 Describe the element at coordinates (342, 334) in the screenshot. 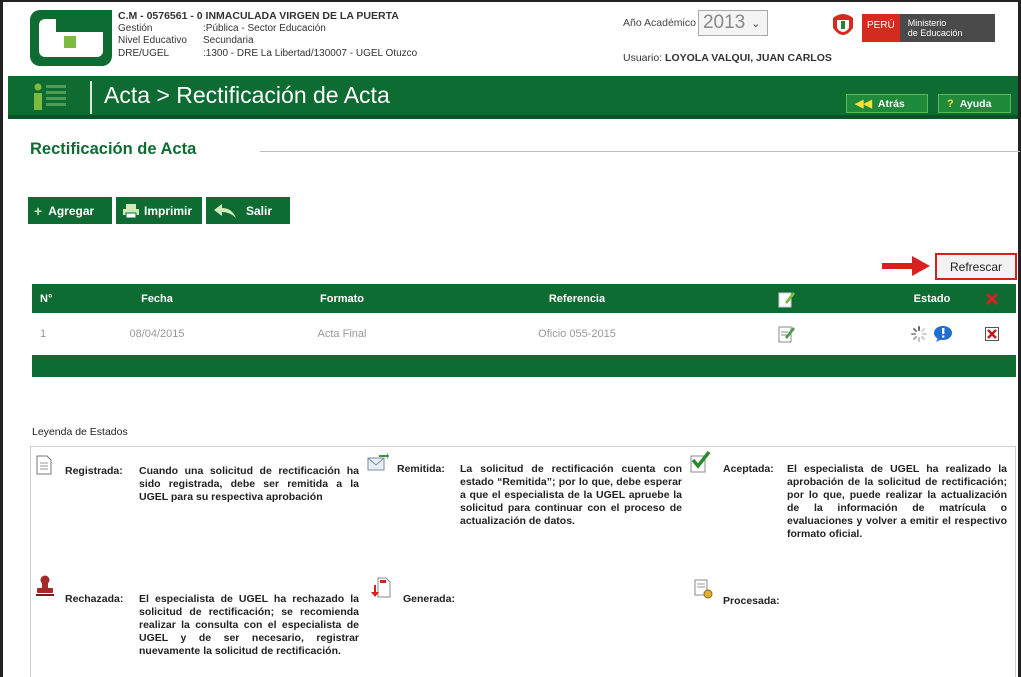

I see `cell-formato: Acta Final` at that location.